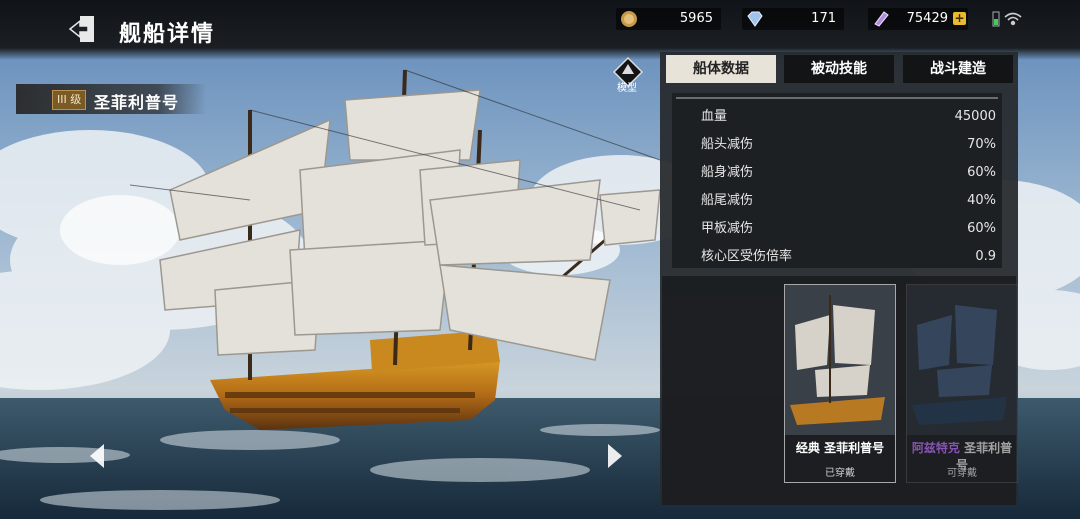  I want to click on skin-thumbnail-aztec, so click(962, 360).